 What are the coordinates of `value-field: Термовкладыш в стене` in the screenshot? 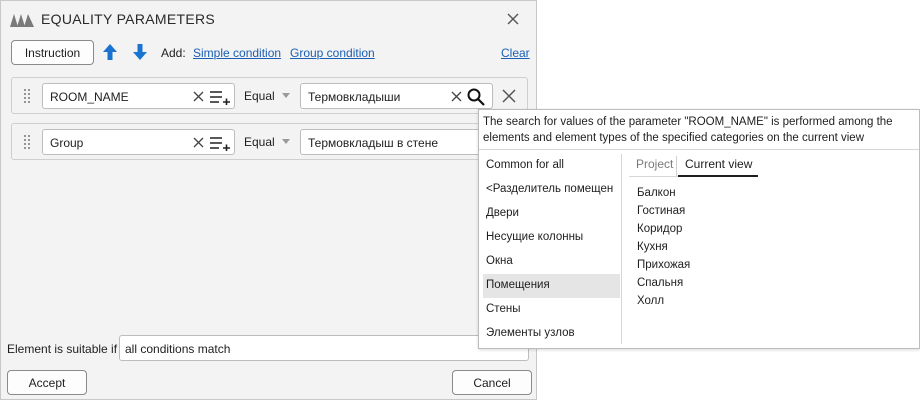 It's located at (396, 142).